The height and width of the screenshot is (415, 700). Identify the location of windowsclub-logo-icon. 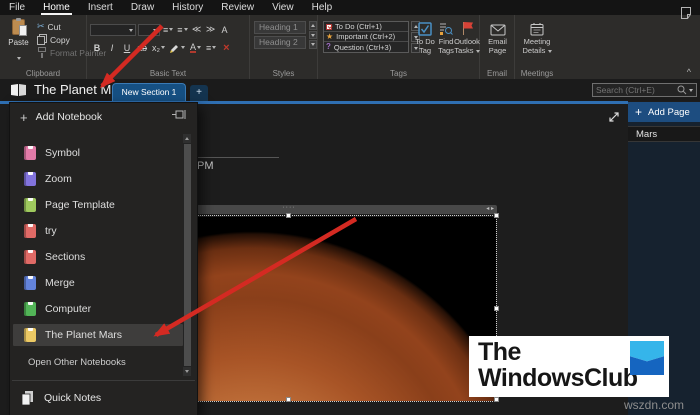
(647, 358).